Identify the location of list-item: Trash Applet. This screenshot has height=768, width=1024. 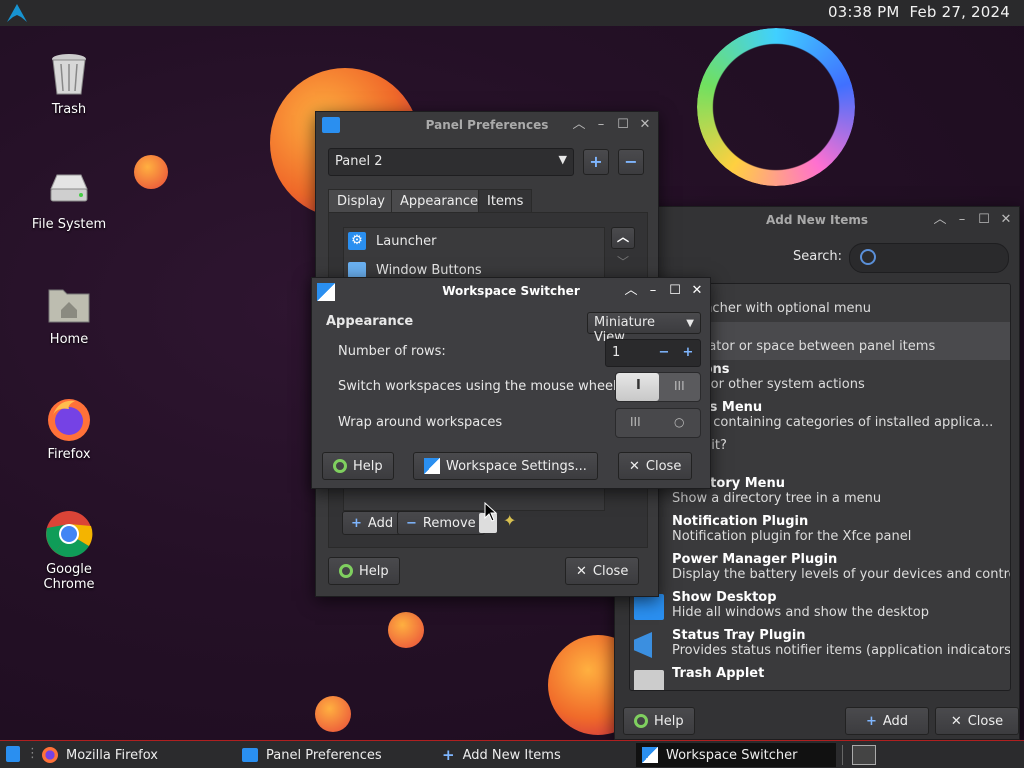
(820, 677).